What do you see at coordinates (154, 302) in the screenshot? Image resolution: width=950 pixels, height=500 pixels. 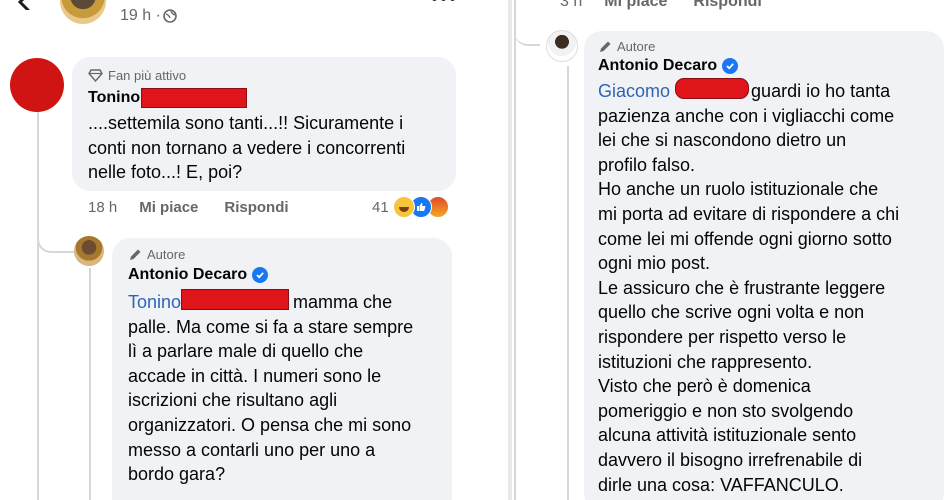 I see `mention-link: Tonino` at bounding box center [154, 302].